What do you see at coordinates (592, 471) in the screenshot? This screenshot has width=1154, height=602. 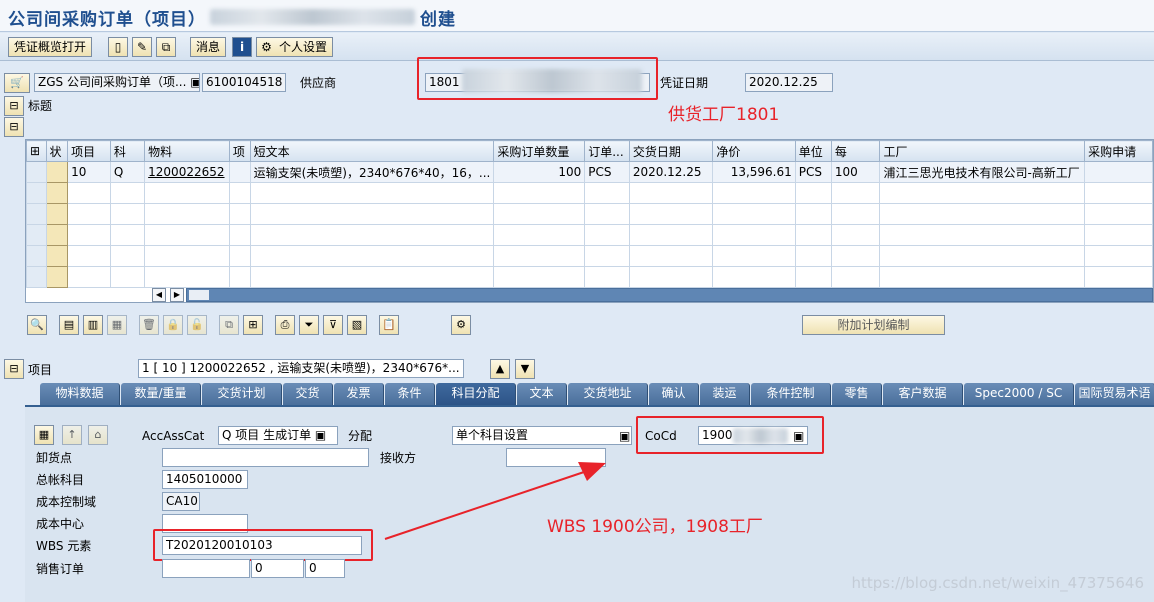 I see `arrow-head` at bounding box center [592, 471].